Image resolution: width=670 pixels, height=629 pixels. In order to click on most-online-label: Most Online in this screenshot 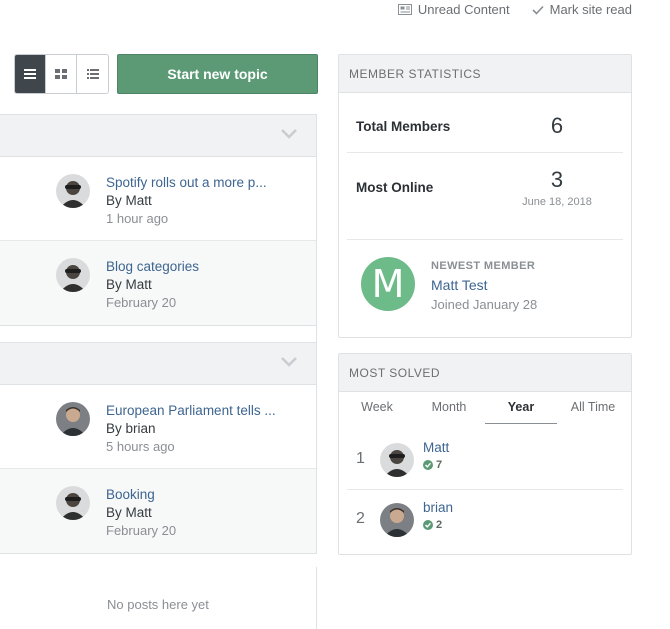, I will do `click(395, 187)`.